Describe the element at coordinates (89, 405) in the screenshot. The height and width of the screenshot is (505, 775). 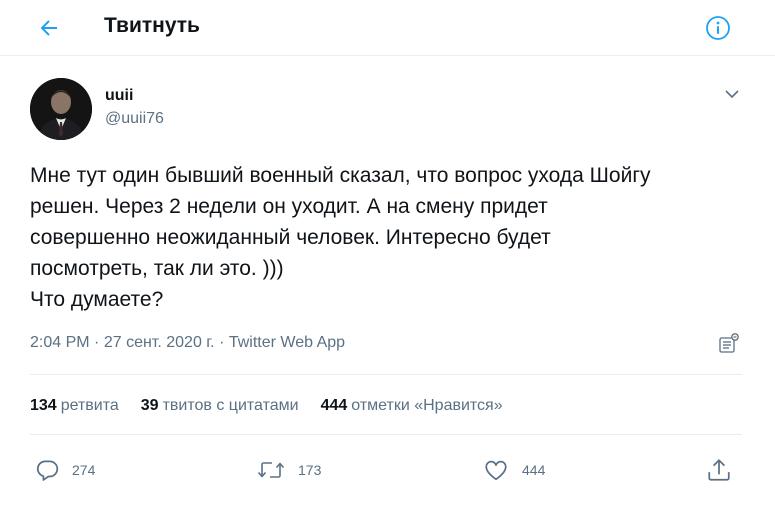
I see `stat-label: ретвита` at that location.